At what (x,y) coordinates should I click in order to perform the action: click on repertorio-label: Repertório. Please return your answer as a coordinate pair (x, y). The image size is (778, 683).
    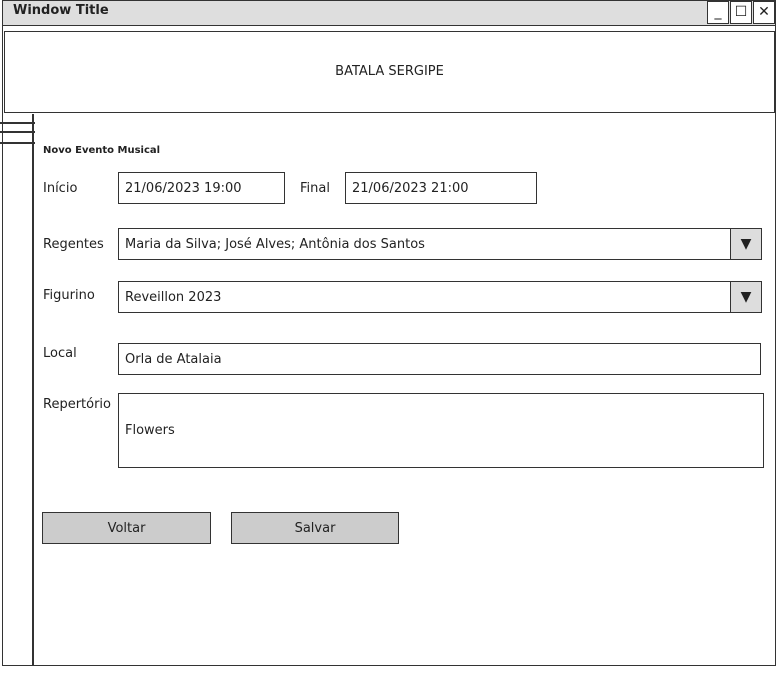
    Looking at the image, I should click on (77, 404).